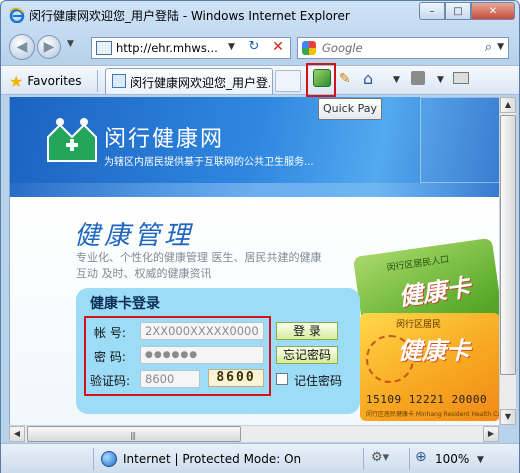 The width and height of the screenshot is (520, 473). What do you see at coordinates (342, 48) in the screenshot?
I see `search-input: Google` at bounding box center [342, 48].